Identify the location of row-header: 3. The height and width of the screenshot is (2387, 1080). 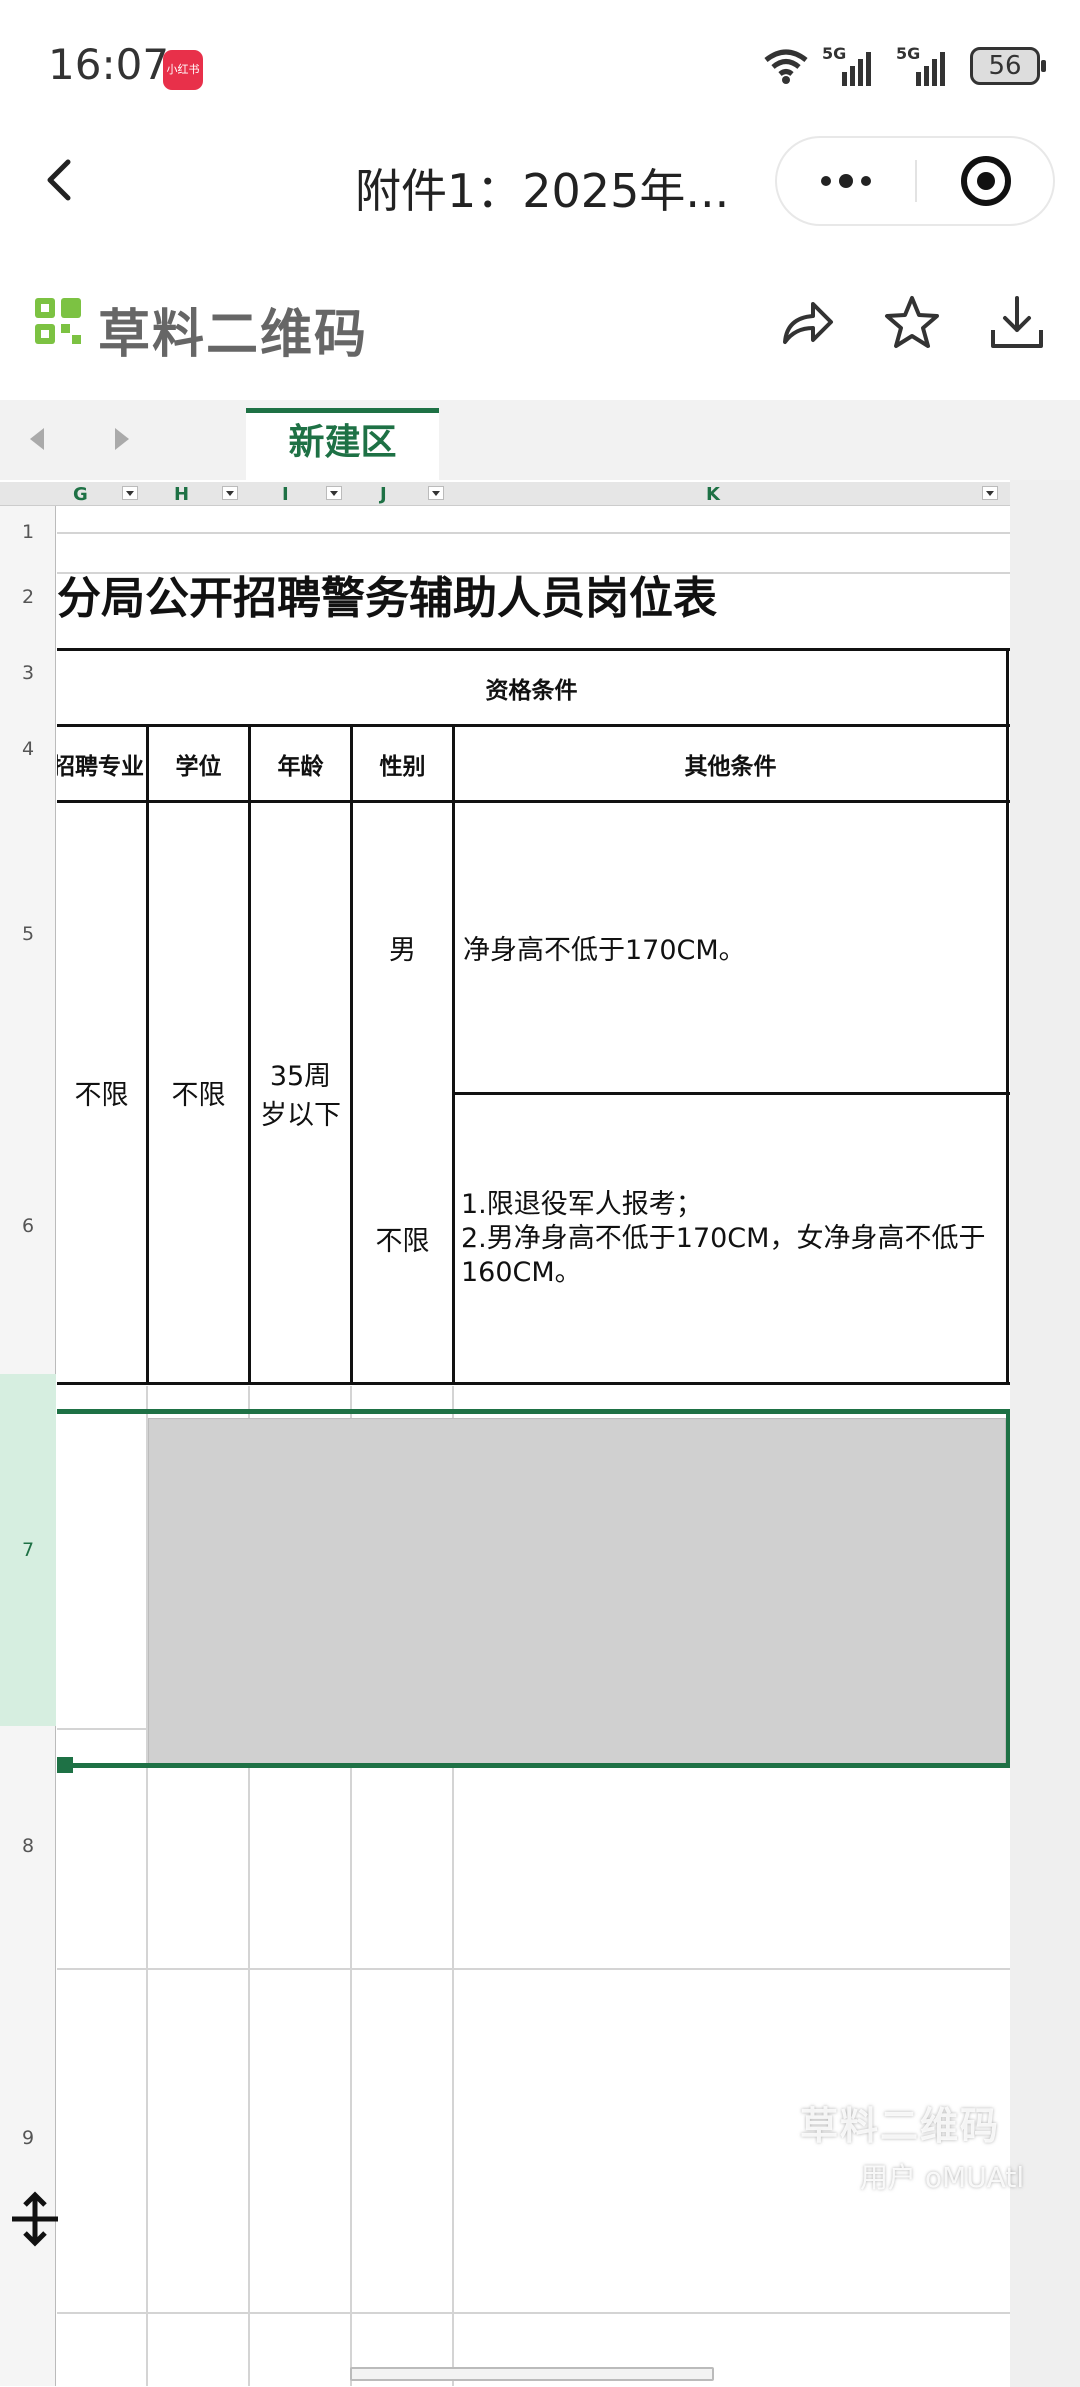
(28, 673).